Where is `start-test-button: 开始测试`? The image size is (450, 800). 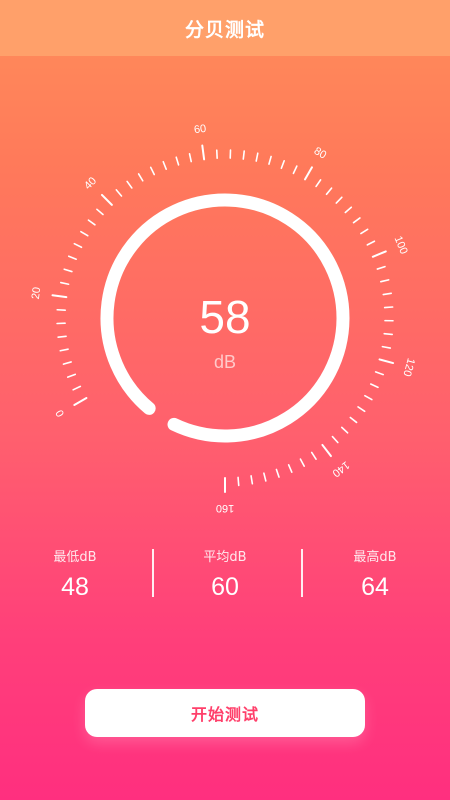 start-test-button: 开始测试 is located at coordinates (225, 713).